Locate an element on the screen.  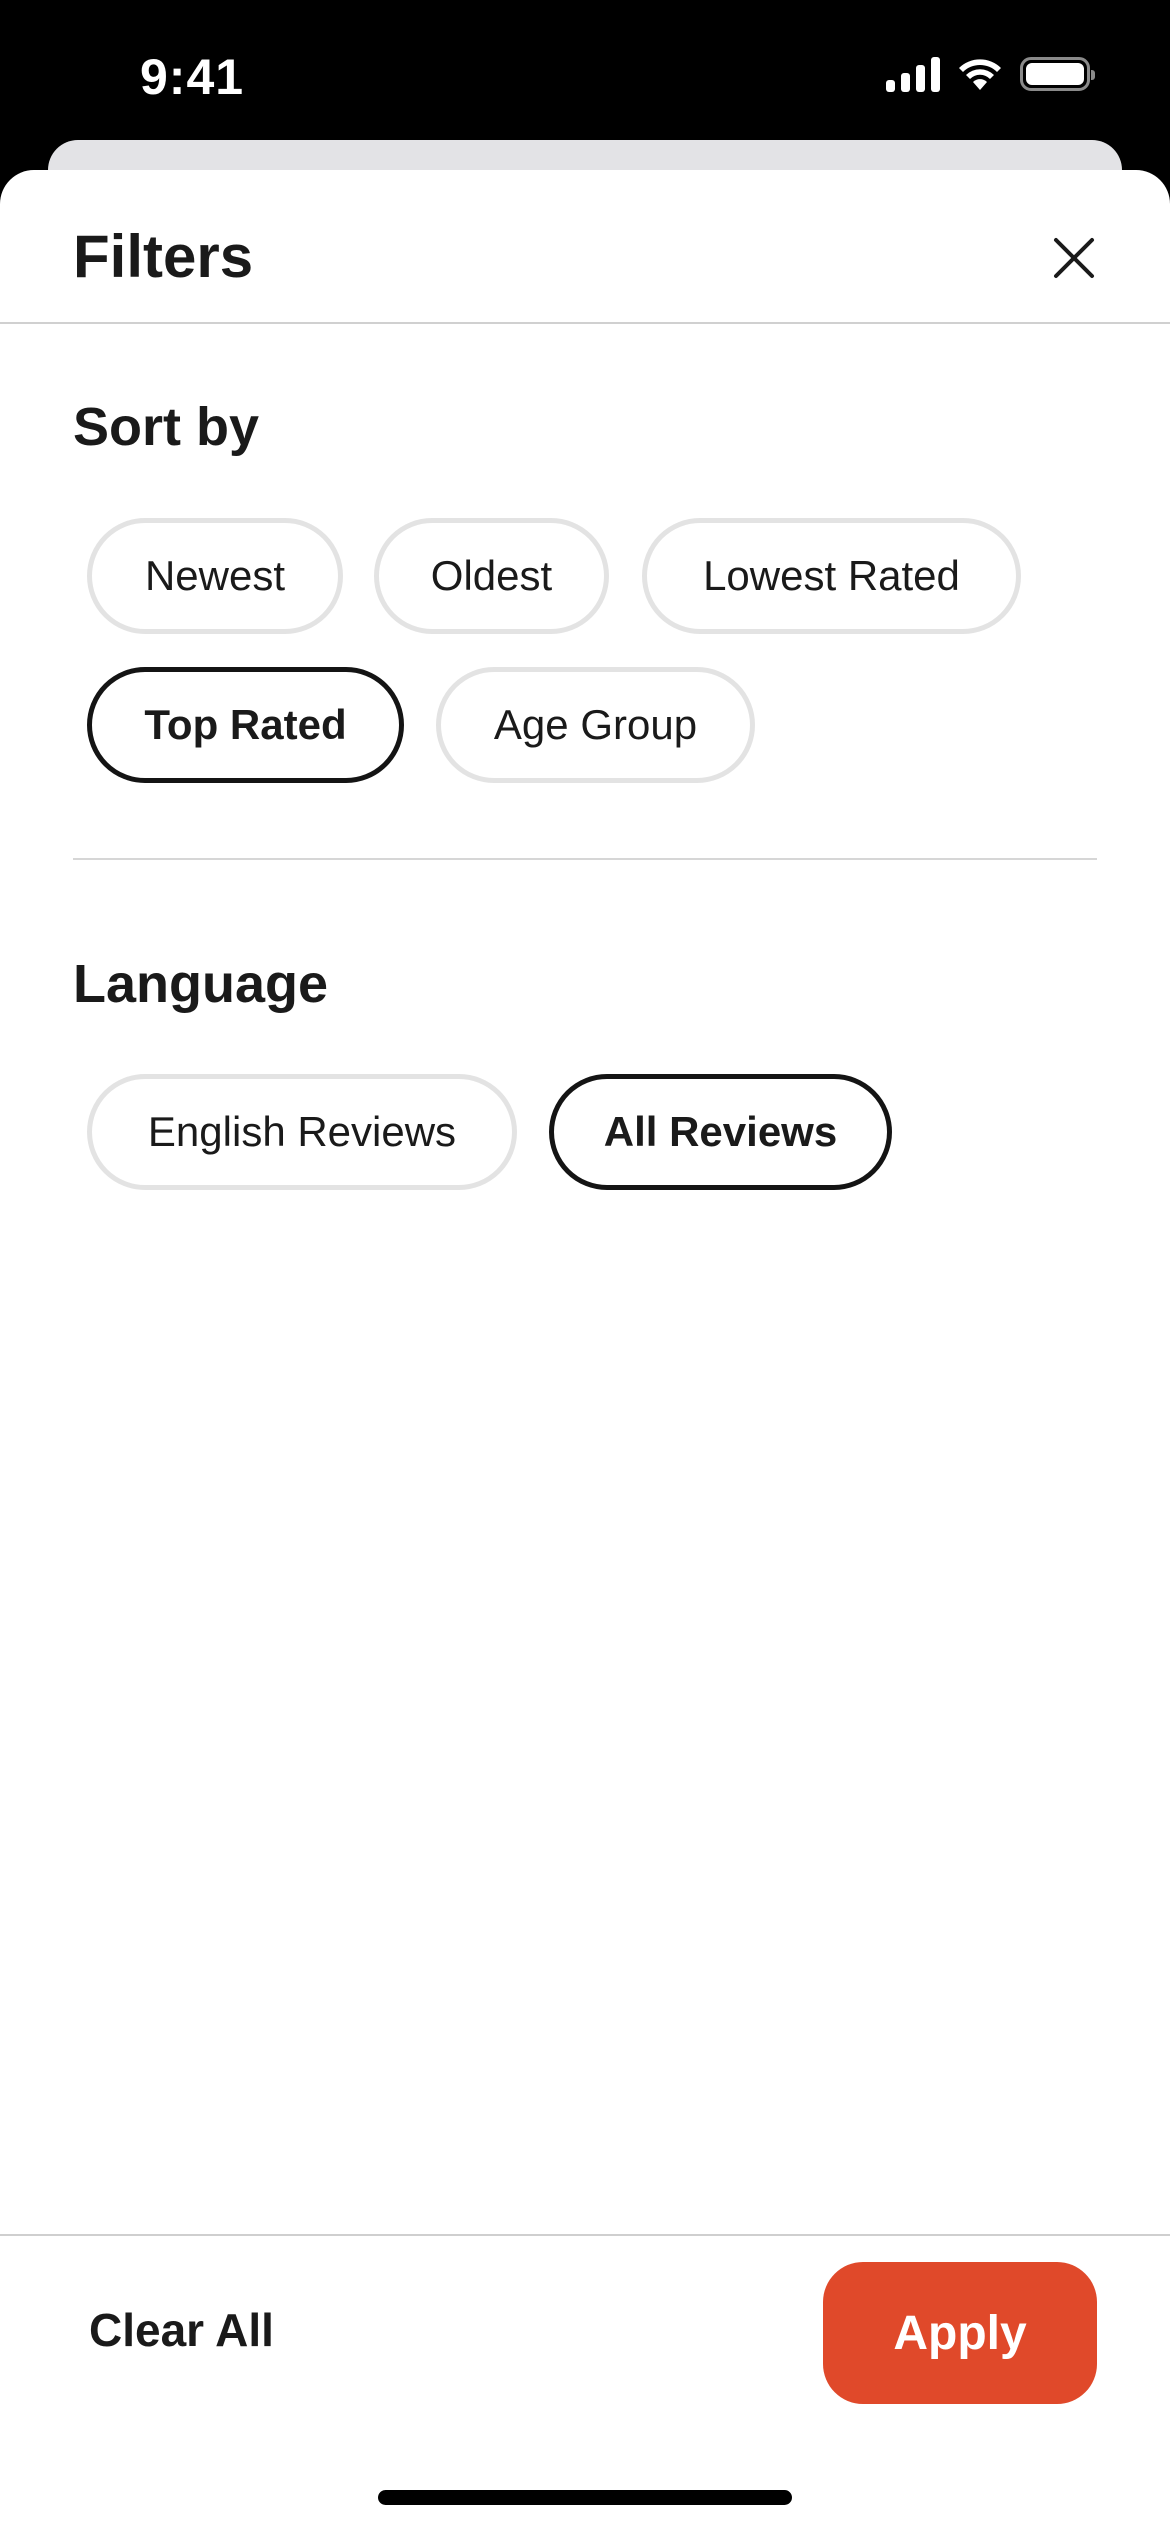
apply-button: Apply is located at coordinates (960, 2333).